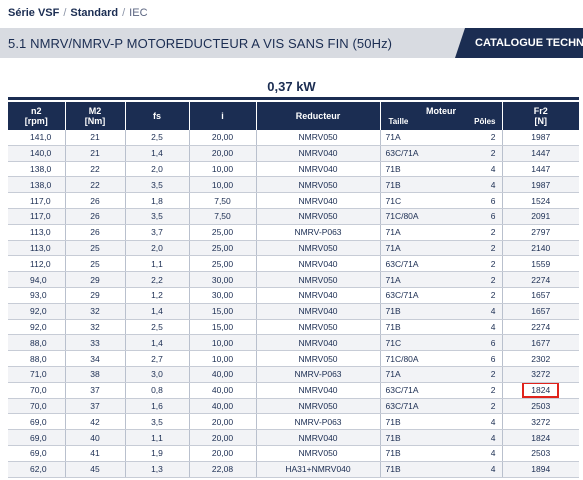 This screenshot has height=480, width=583. I want to click on table-row: 69,0 40 1,1 20,00 NMRV040 71B 4 1824, so click(293, 437).